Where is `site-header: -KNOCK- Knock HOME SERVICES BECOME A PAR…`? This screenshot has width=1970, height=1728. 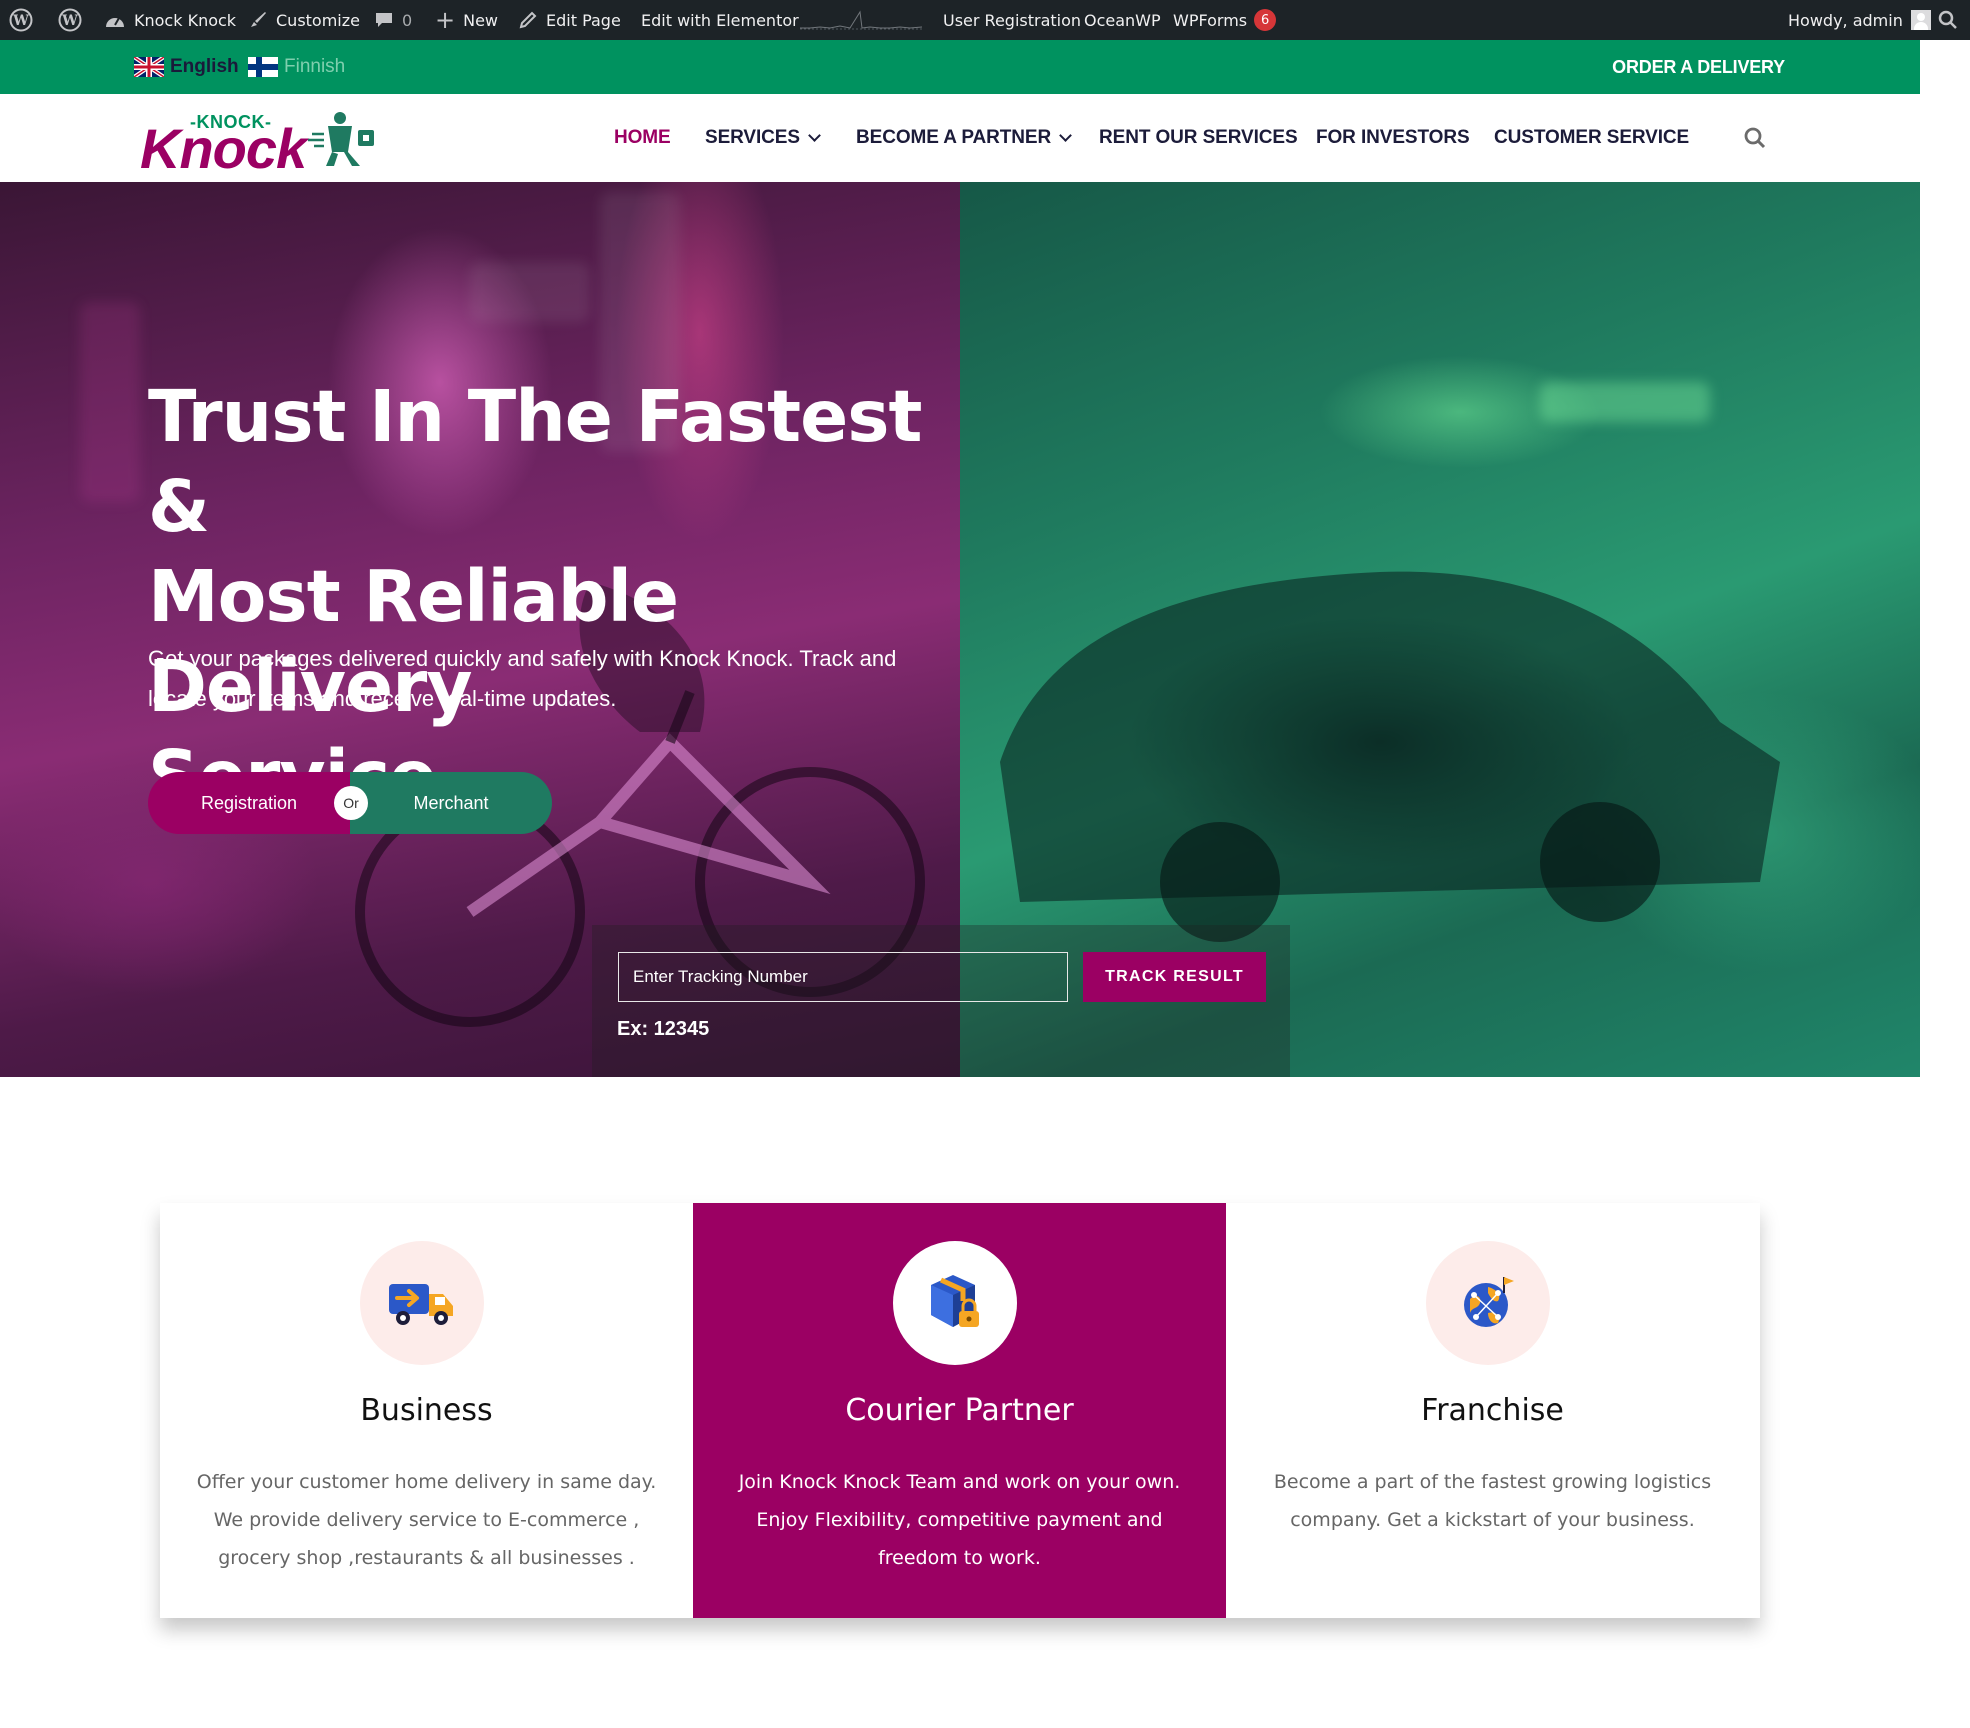
site-header: -KNOCK- Knock HOME SERVICES BECOME A PAR… is located at coordinates (960, 138).